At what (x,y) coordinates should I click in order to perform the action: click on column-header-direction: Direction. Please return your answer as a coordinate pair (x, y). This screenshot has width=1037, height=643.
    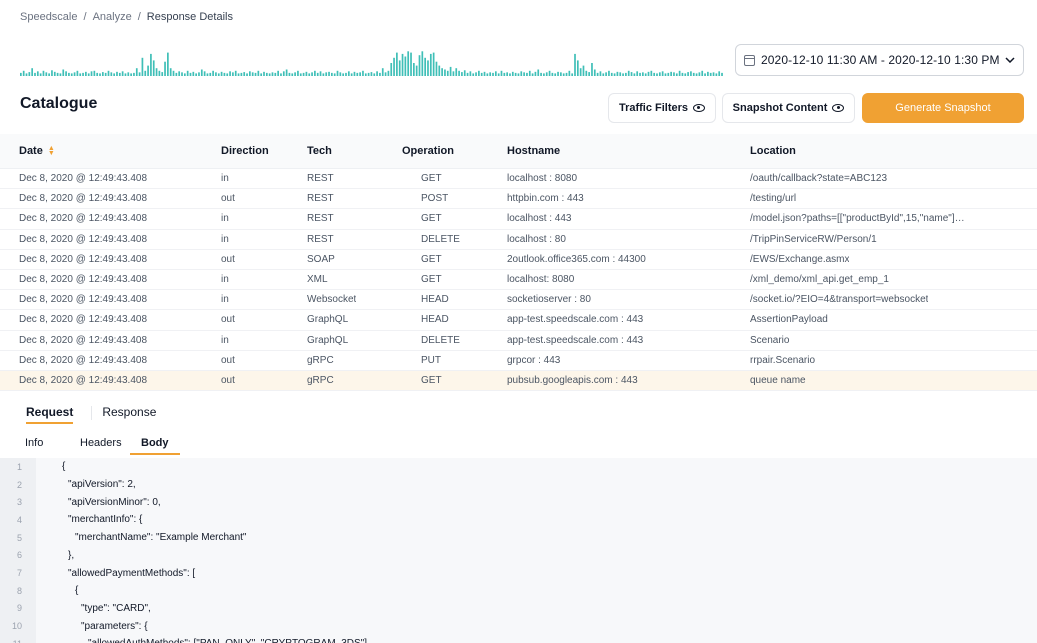
    Looking at the image, I should click on (245, 151).